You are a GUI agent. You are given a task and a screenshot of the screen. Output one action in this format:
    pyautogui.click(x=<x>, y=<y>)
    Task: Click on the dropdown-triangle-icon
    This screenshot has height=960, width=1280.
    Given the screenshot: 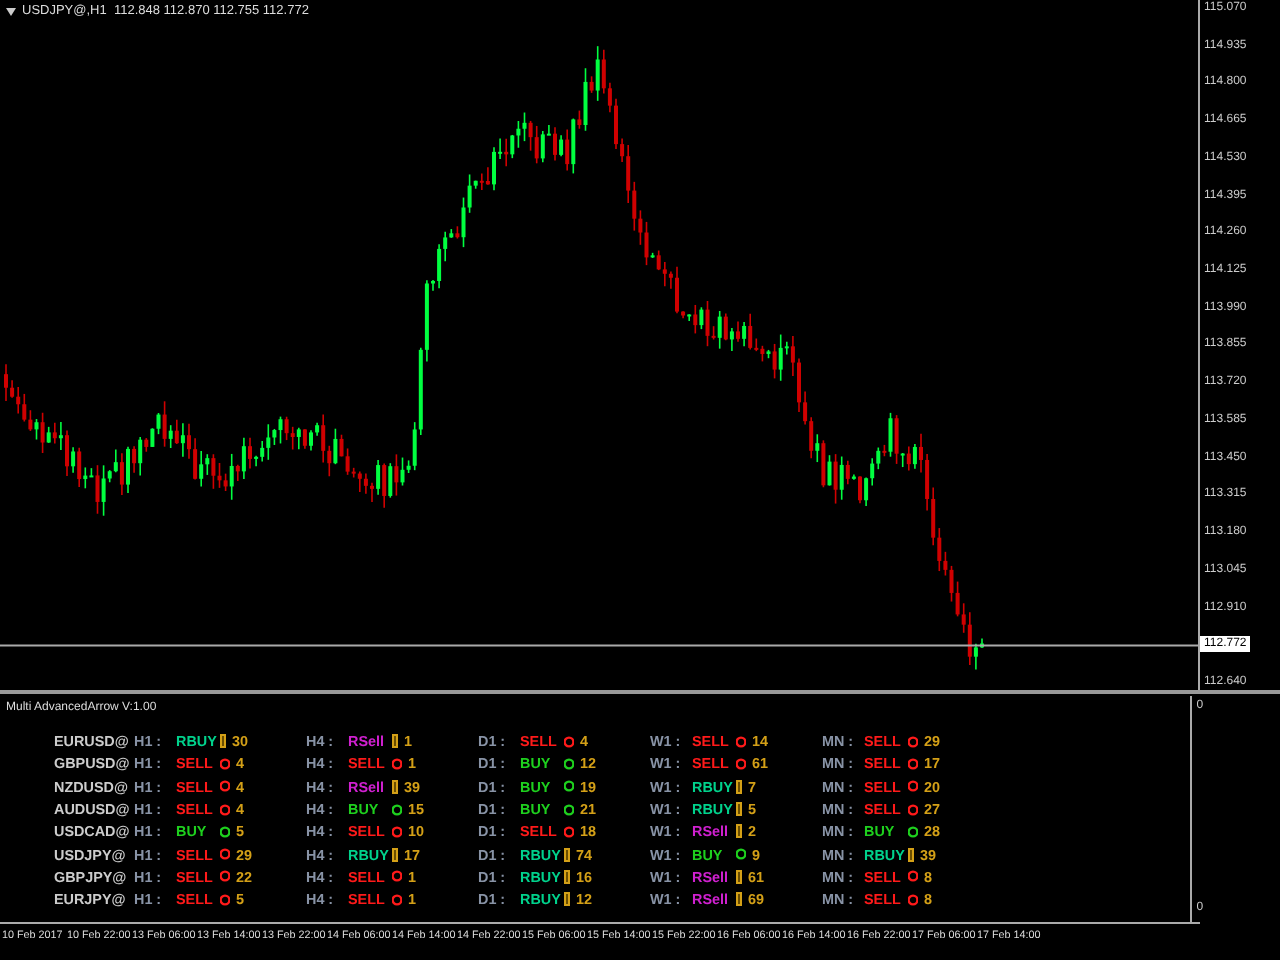 What is the action you would take?
    pyautogui.click(x=11, y=11)
    